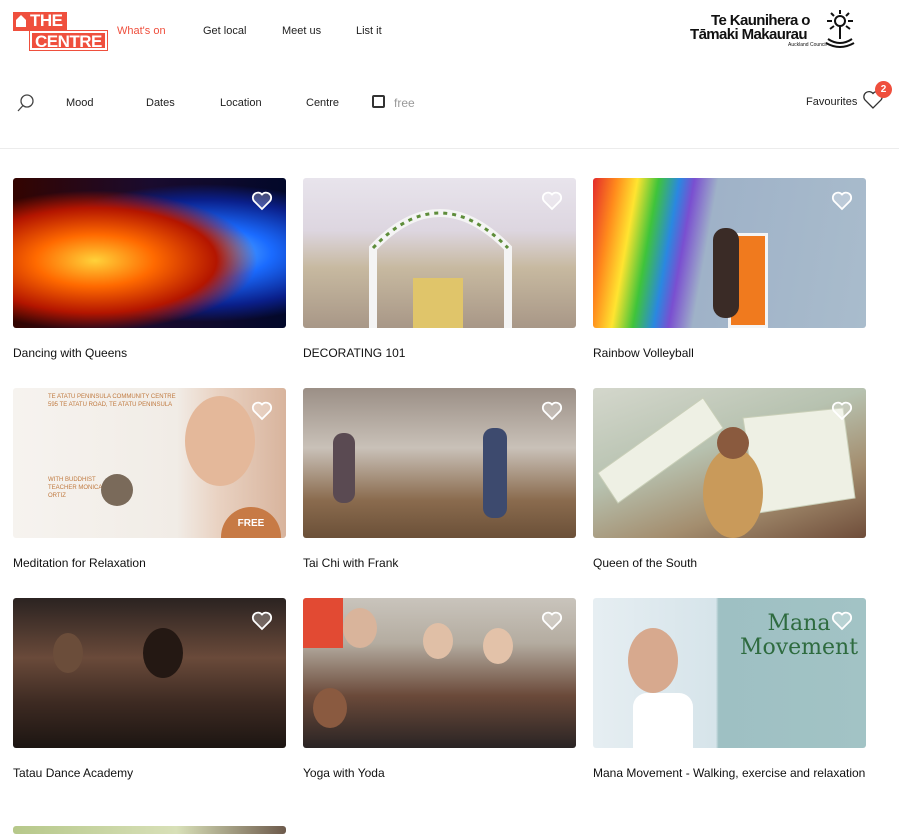  What do you see at coordinates (807, 45) in the screenshot?
I see `council-name-line3: Auckland Council` at bounding box center [807, 45].